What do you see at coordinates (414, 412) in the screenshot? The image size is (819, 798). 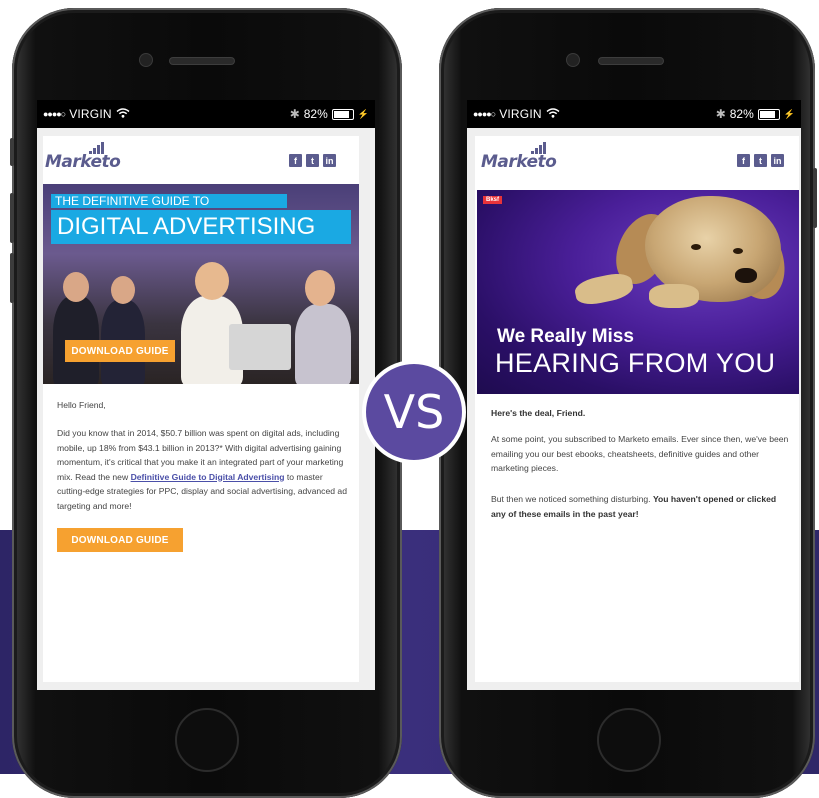 I see `vs-badge: VS` at bounding box center [414, 412].